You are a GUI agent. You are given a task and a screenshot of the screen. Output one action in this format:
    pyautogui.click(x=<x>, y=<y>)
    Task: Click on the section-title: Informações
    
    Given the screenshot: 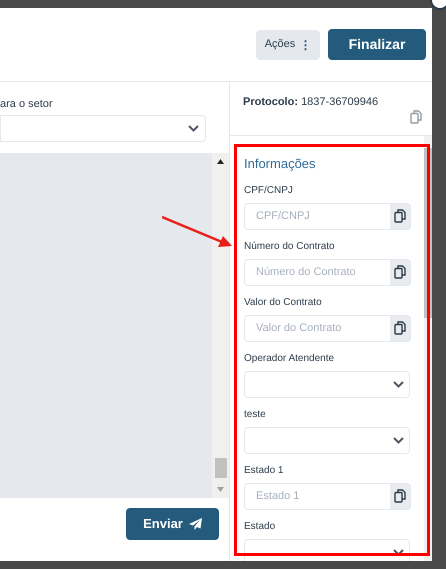 What is the action you would take?
    pyautogui.click(x=280, y=164)
    